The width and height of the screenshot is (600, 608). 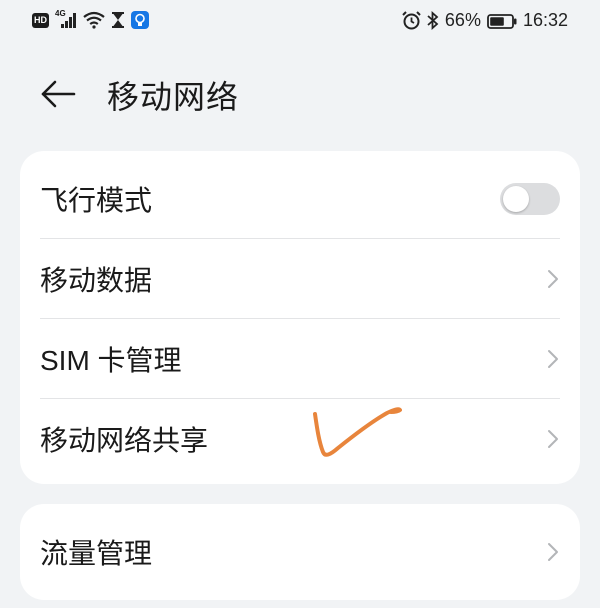 What do you see at coordinates (94, 20) in the screenshot?
I see `wifi-icon` at bounding box center [94, 20].